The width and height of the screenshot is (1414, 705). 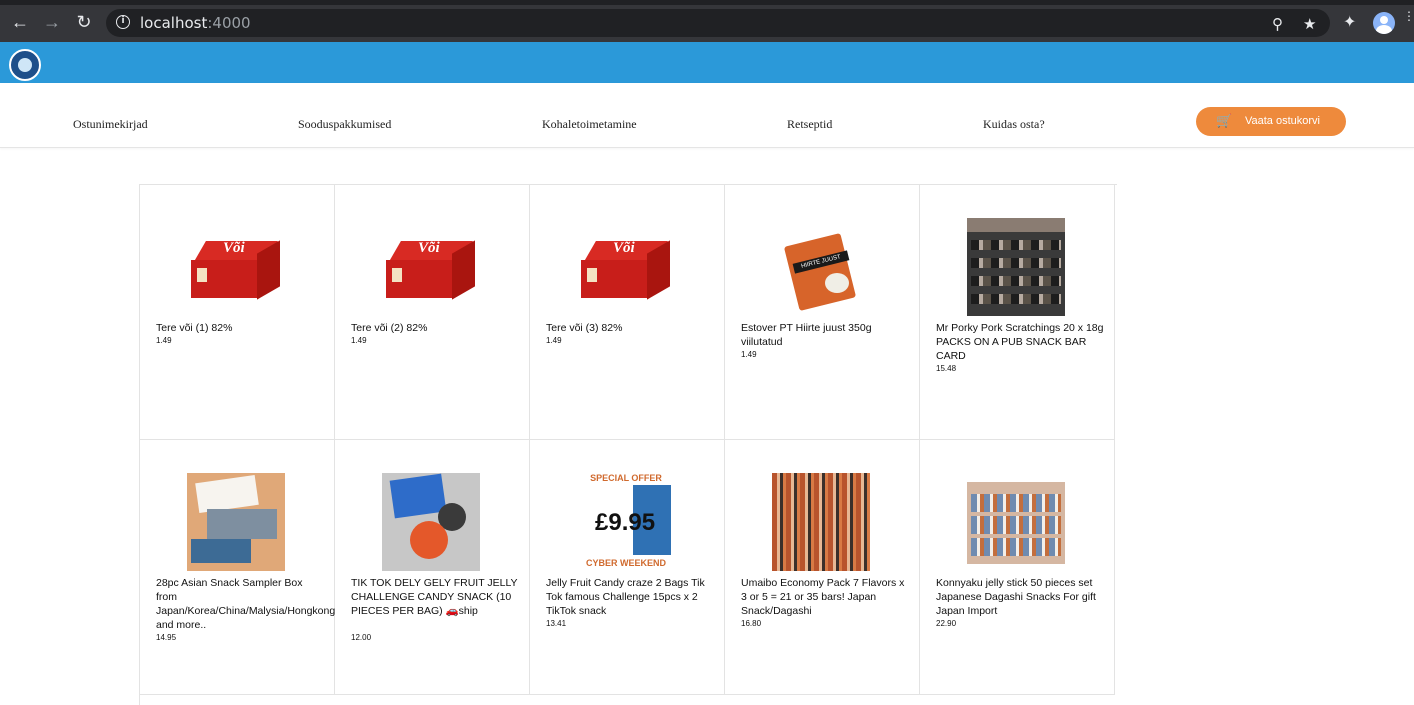 I want to click on product-image-fruit-jelly, so click(x=431, y=522).